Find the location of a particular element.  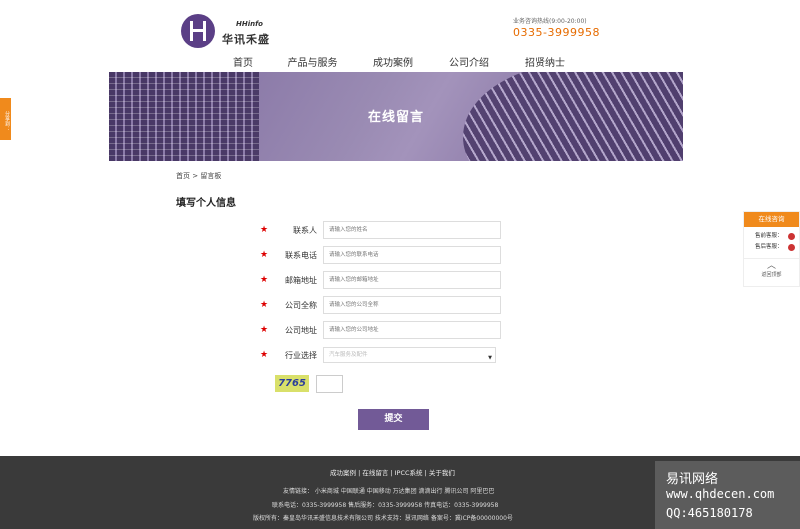

phone-input is located at coordinates (412, 255).